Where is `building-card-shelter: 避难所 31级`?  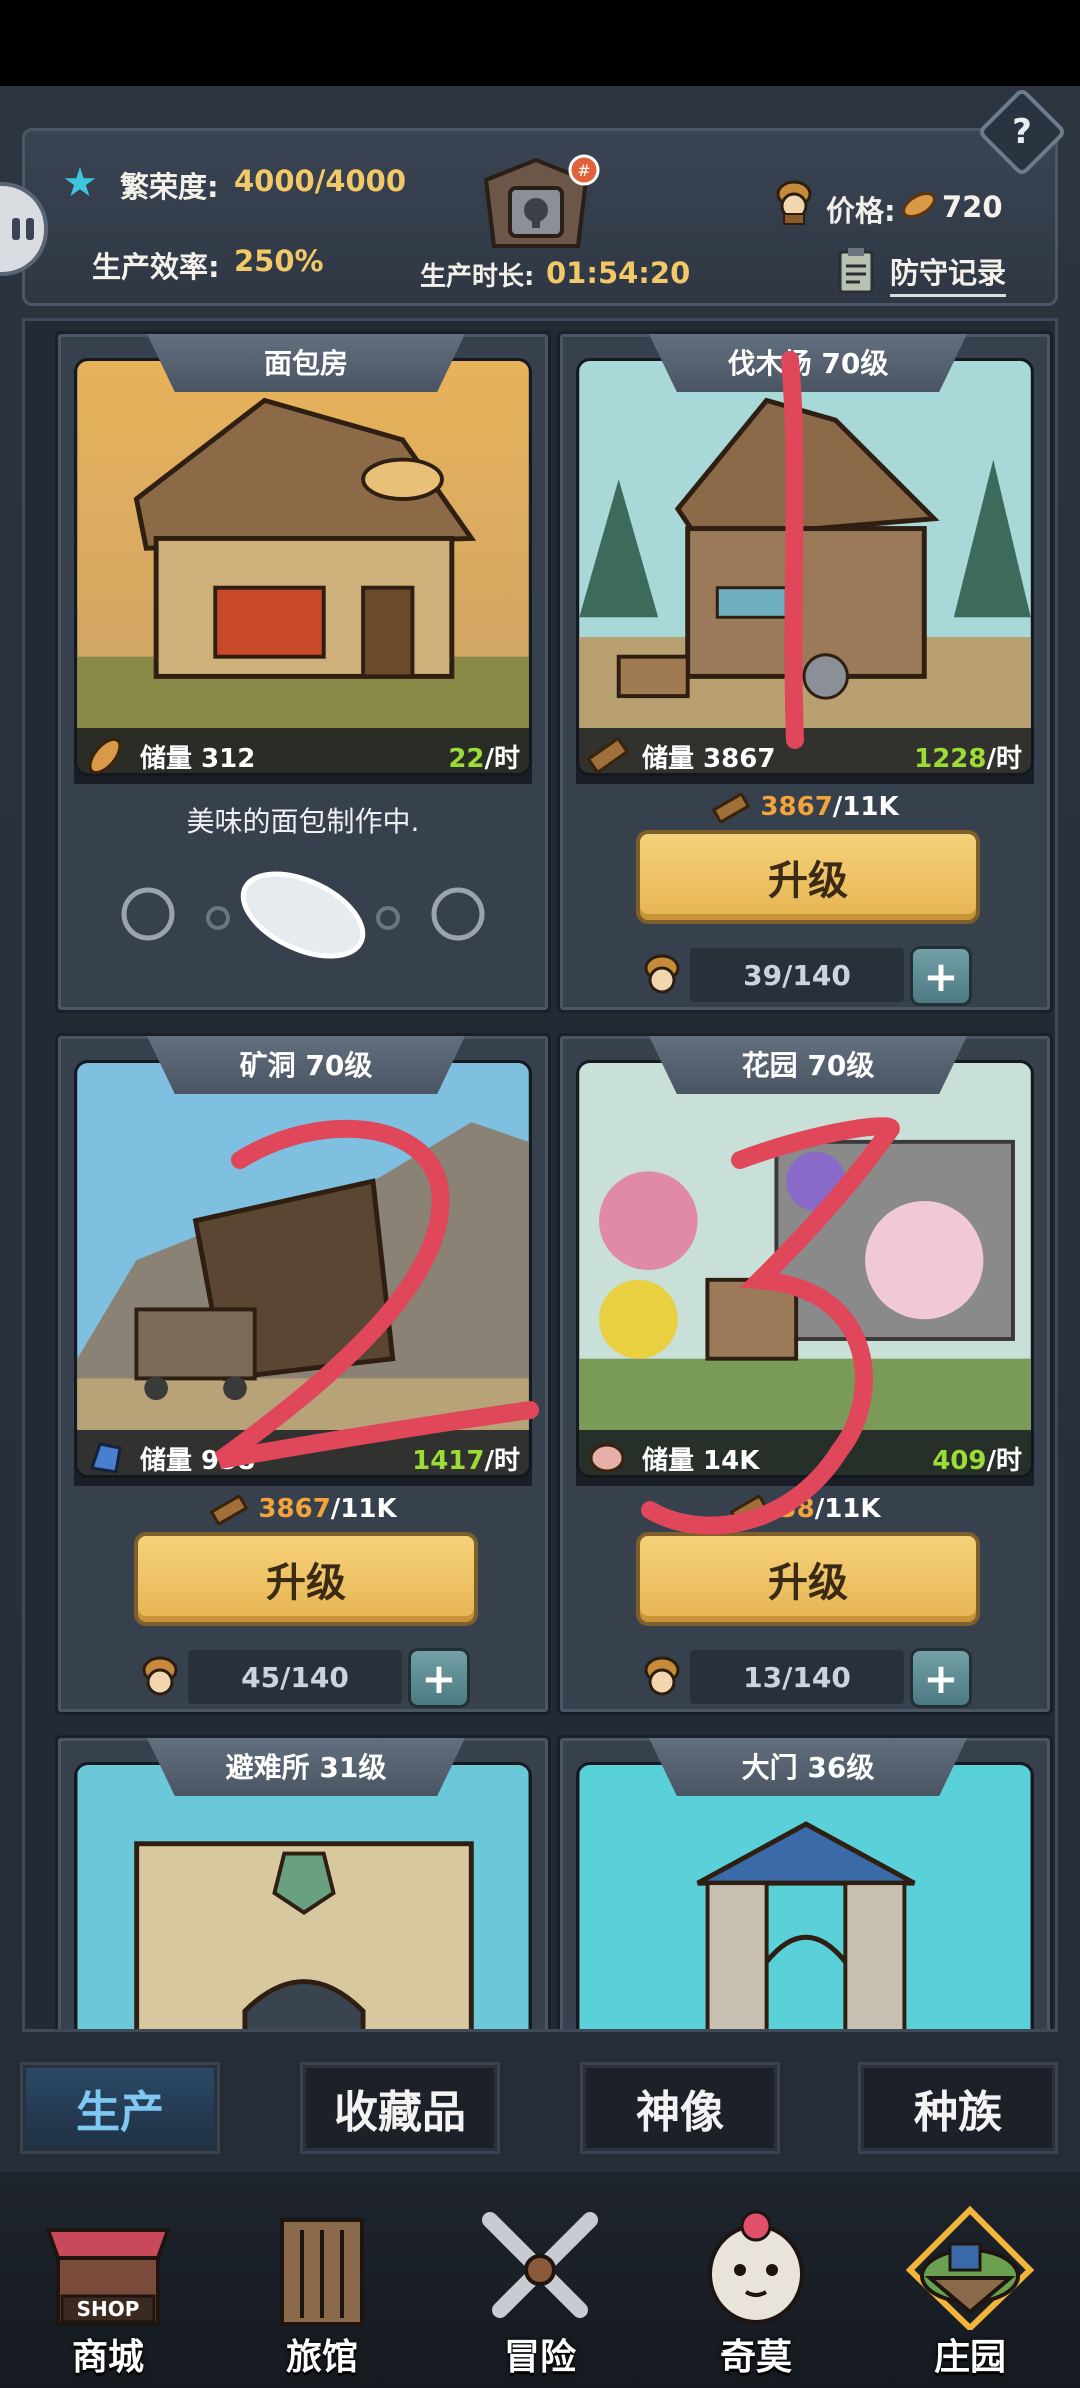 building-card-shelter: 避难所 31级 is located at coordinates (303, 1882).